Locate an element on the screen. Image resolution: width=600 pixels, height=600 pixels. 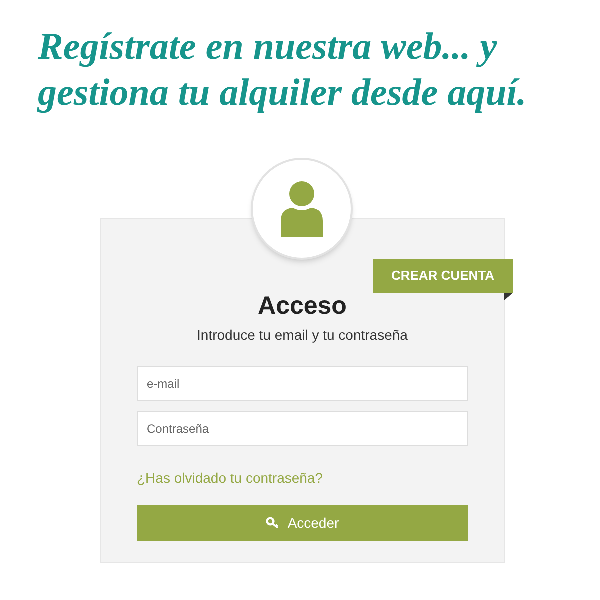
key-icon is located at coordinates (273, 523).